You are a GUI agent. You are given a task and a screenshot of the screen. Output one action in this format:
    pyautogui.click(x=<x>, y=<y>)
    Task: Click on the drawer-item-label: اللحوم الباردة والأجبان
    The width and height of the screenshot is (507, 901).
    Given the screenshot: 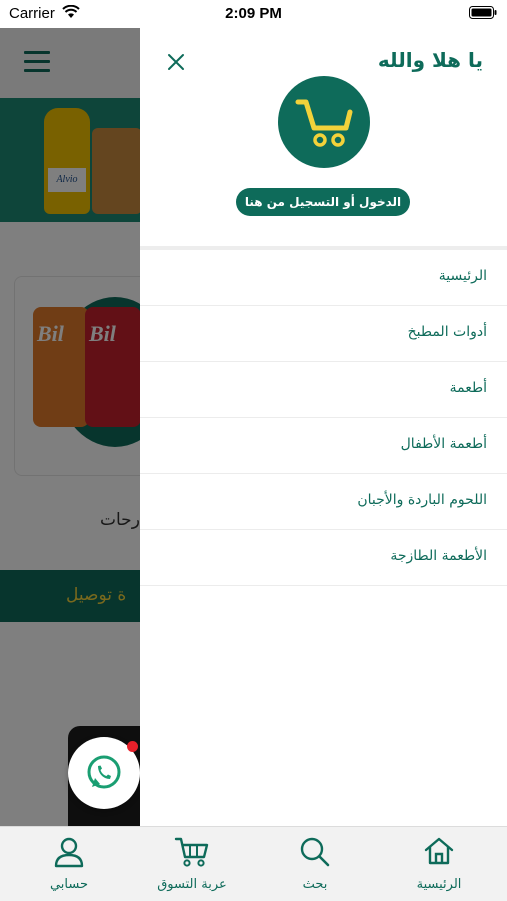 What is the action you would take?
    pyautogui.click(x=422, y=500)
    